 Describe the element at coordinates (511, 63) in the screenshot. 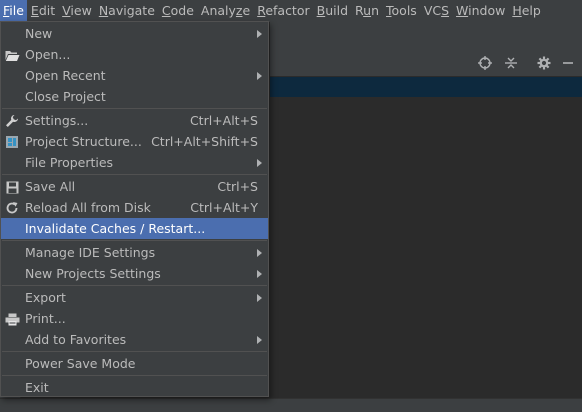

I see `collapse-icon` at that location.